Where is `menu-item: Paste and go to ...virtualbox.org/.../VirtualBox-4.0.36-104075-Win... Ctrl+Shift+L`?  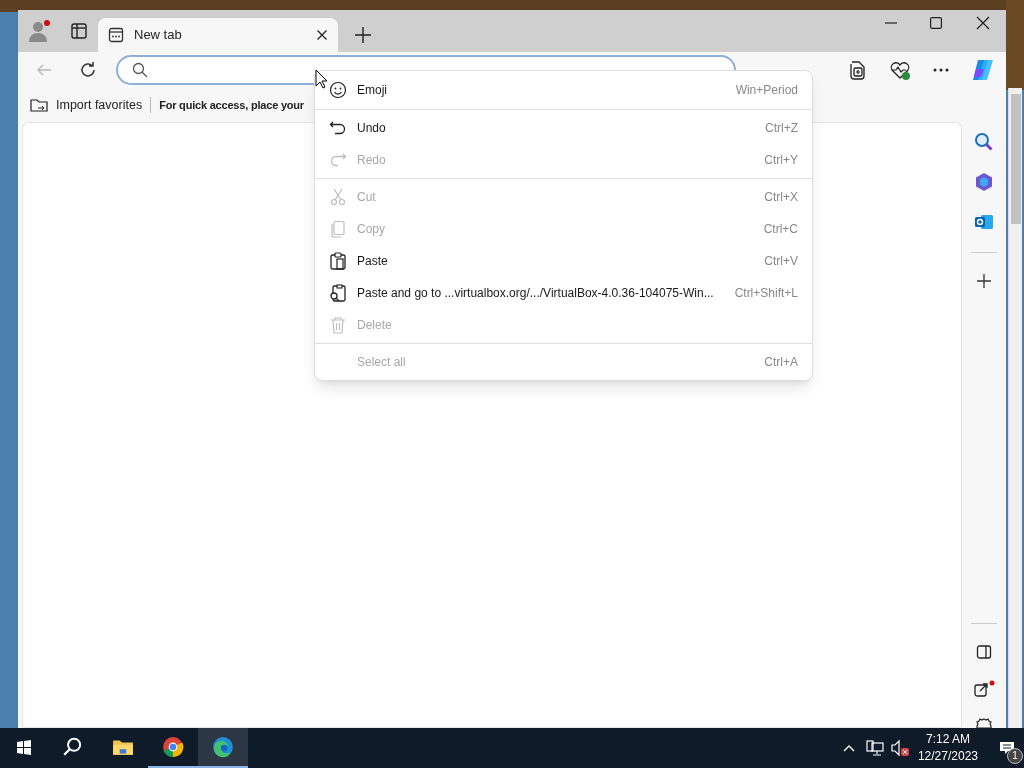 menu-item: Paste and go to ...virtualbox.org/.../VirtualBox-4.0.36-104075-Win... Ctrl+Shift+L is located at coordinates (563, 293).